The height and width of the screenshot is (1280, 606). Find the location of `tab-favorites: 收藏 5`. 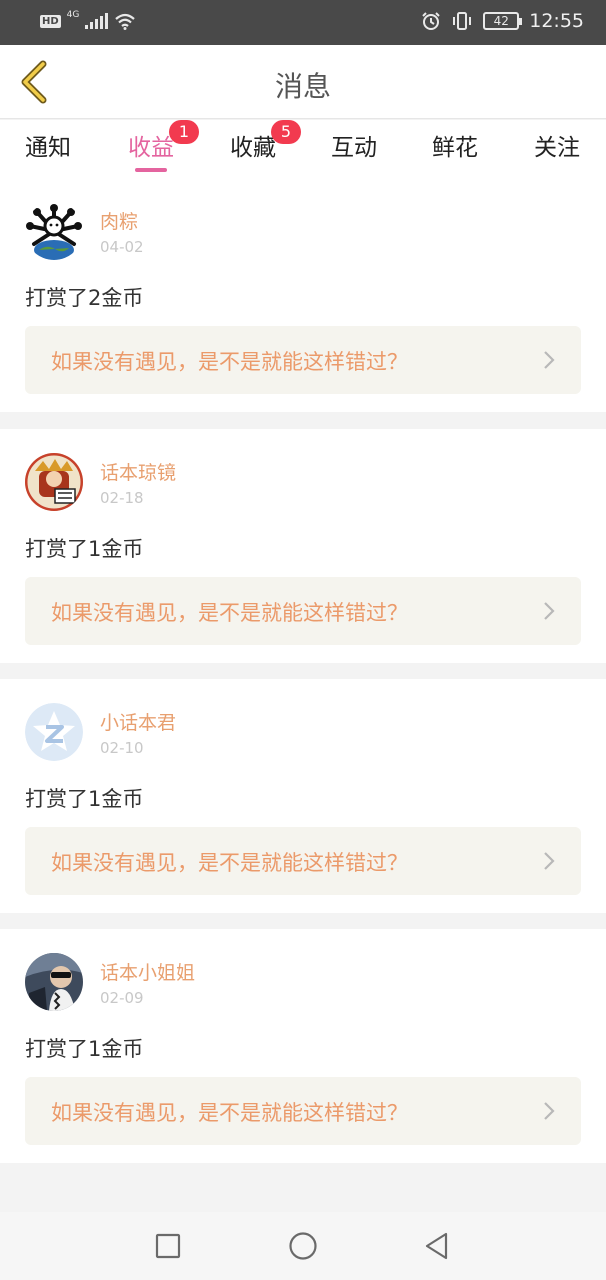

tab-favorites: 收藏 5 is located at coordinates (253, 148).